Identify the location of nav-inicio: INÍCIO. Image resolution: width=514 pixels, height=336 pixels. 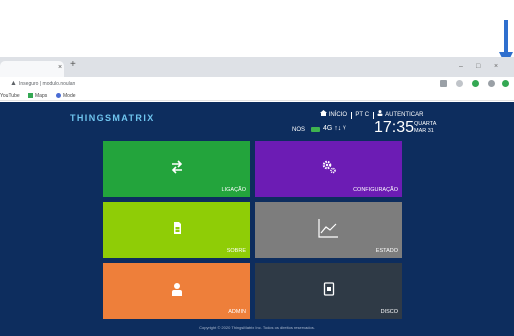
(338, 115).